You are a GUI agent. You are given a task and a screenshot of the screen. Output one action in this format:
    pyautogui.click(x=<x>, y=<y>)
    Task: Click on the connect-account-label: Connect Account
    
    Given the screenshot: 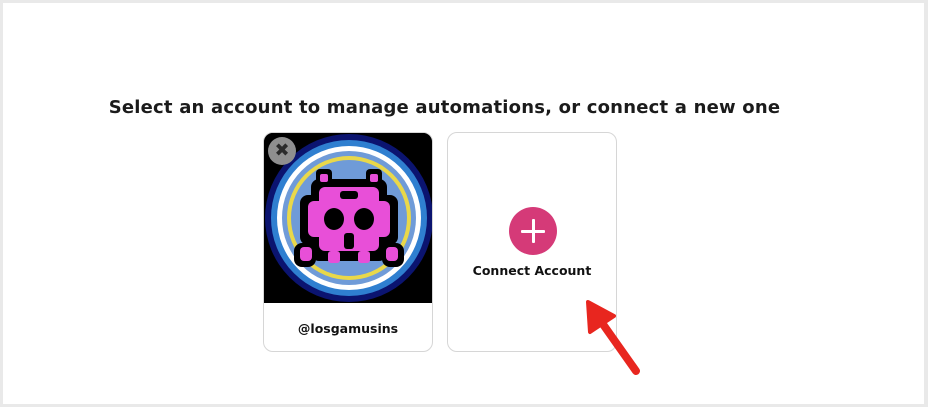 What is the action you would take?
    pyautogui.click(x=532, y=270)
    